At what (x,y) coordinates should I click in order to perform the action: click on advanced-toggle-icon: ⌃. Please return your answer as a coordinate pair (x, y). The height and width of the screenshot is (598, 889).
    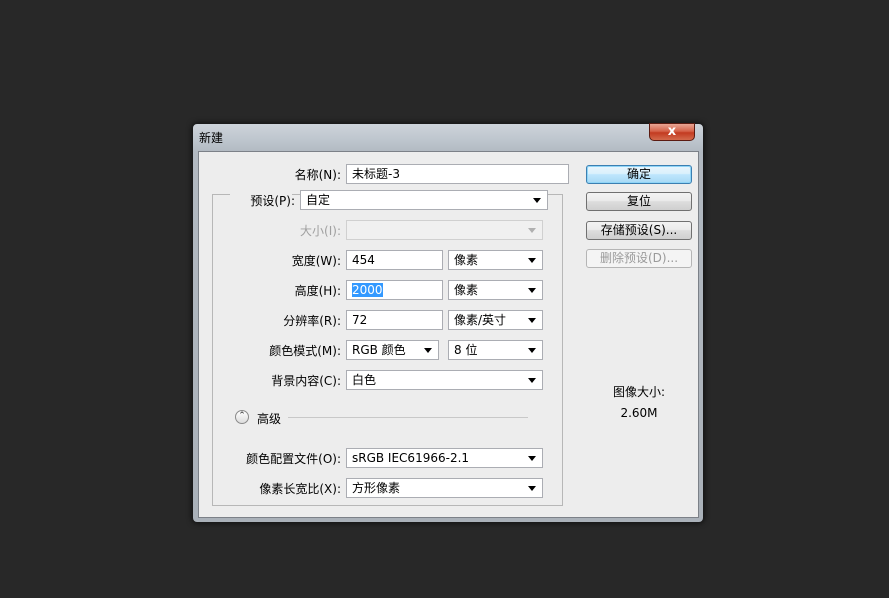
    Looking at the image, I should click on (242, 417).